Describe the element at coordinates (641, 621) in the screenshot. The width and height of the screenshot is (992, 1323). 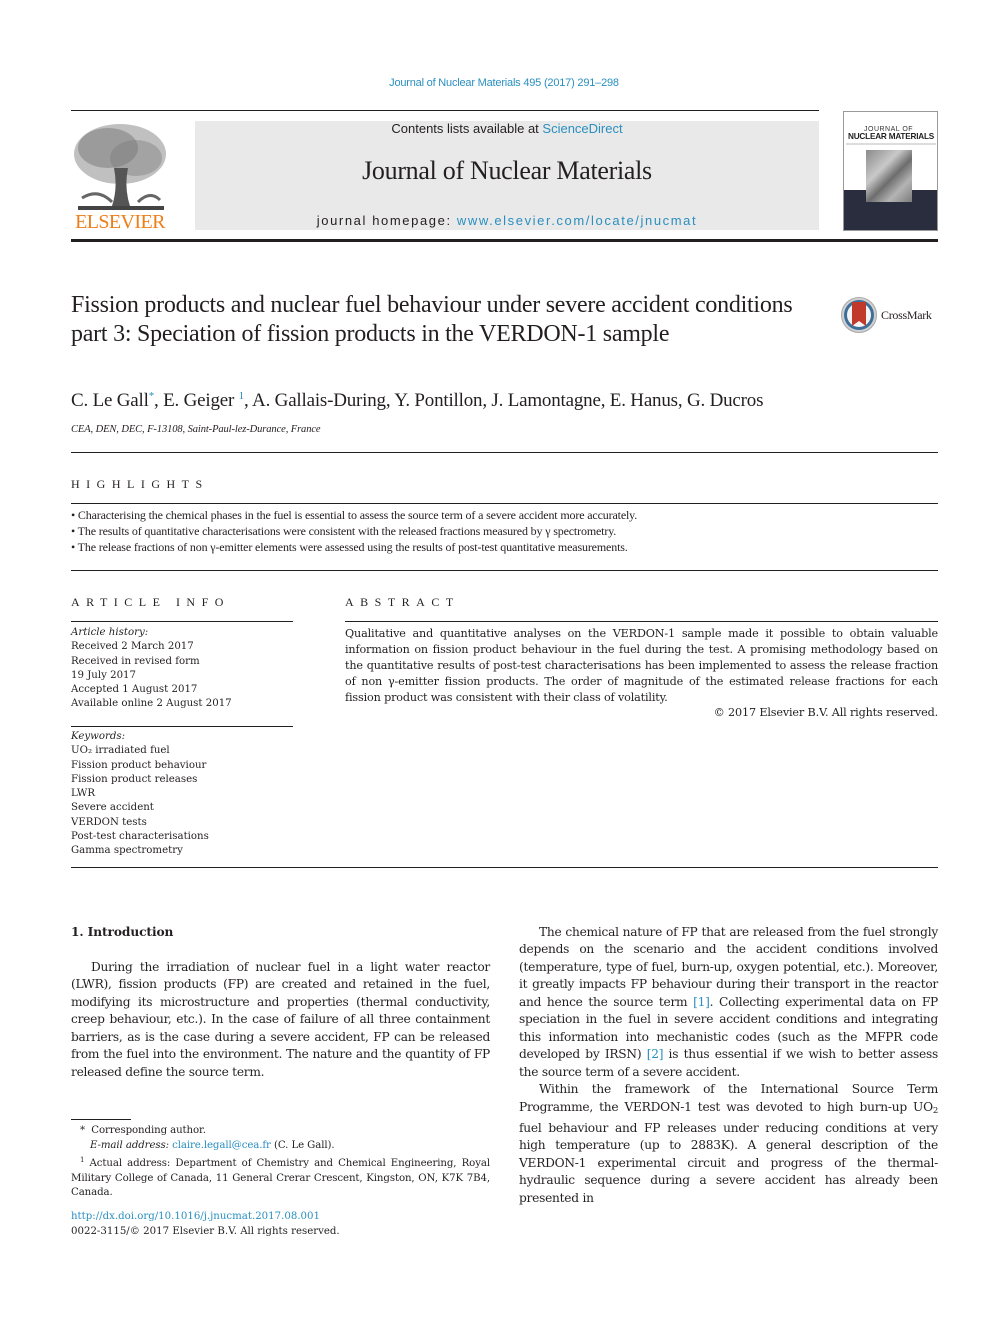
I see `abstract-rule` at that location.